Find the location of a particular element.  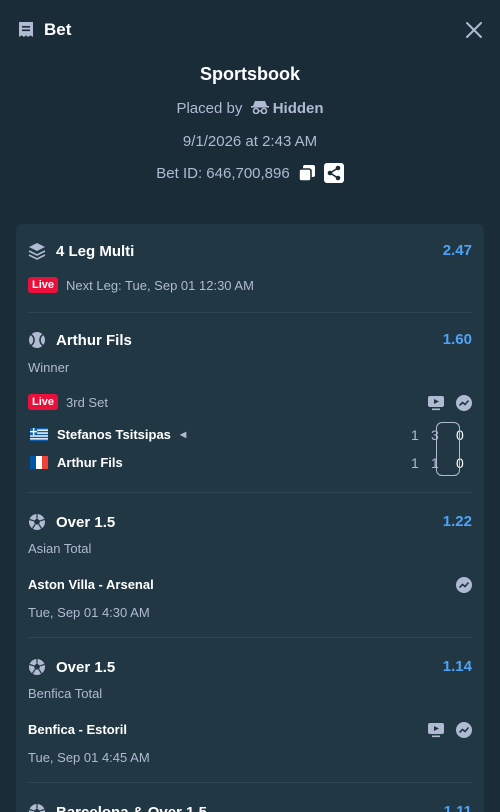

placed-by-name: Hidden is located at coordinates (298, 108).